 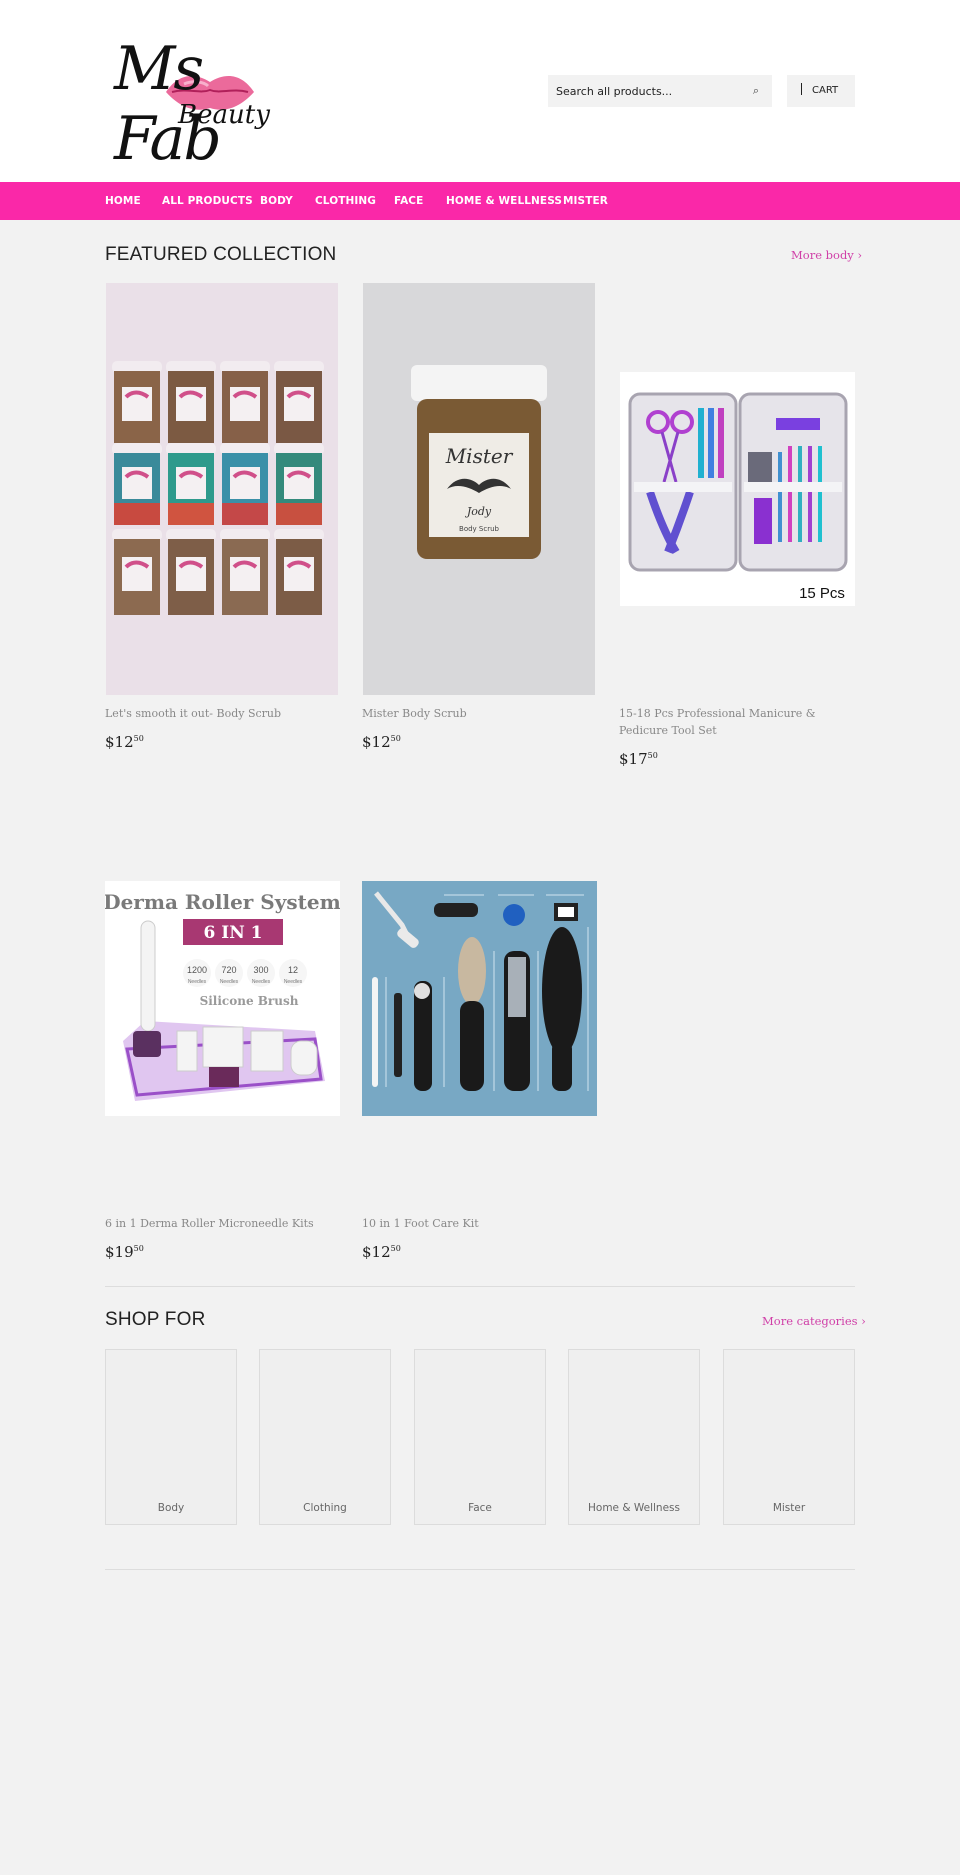 I want to click on manicure-set-illustration: 15 Pcs, so click(x=737, y=489).